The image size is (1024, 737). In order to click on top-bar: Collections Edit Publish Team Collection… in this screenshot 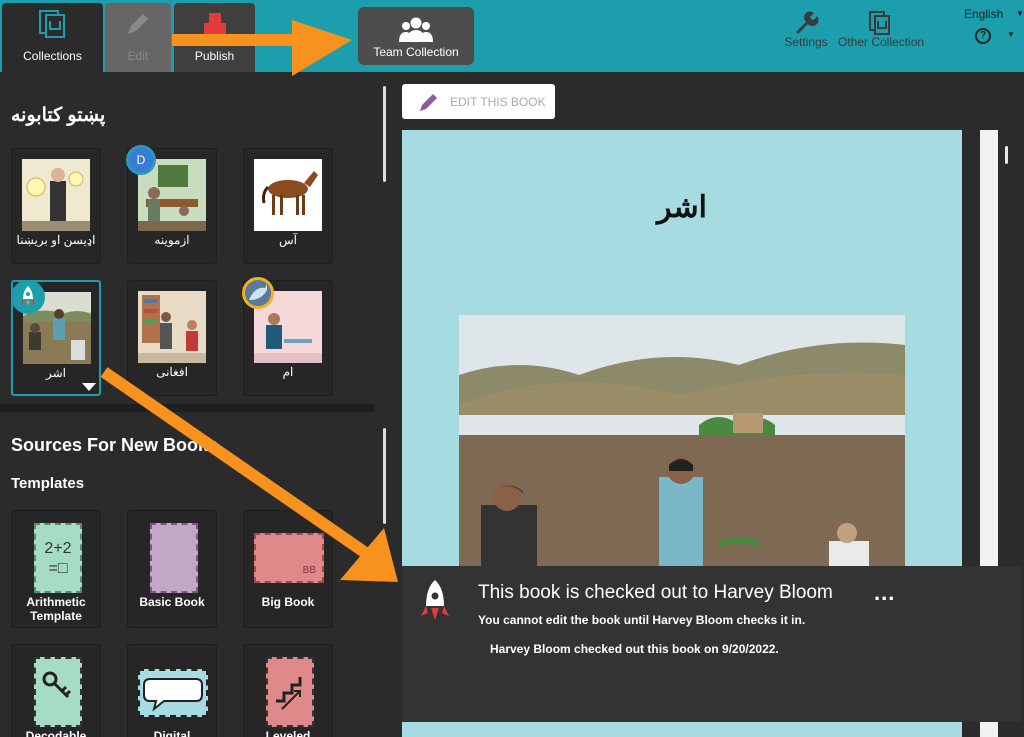, I will do `click(512, 36)`.